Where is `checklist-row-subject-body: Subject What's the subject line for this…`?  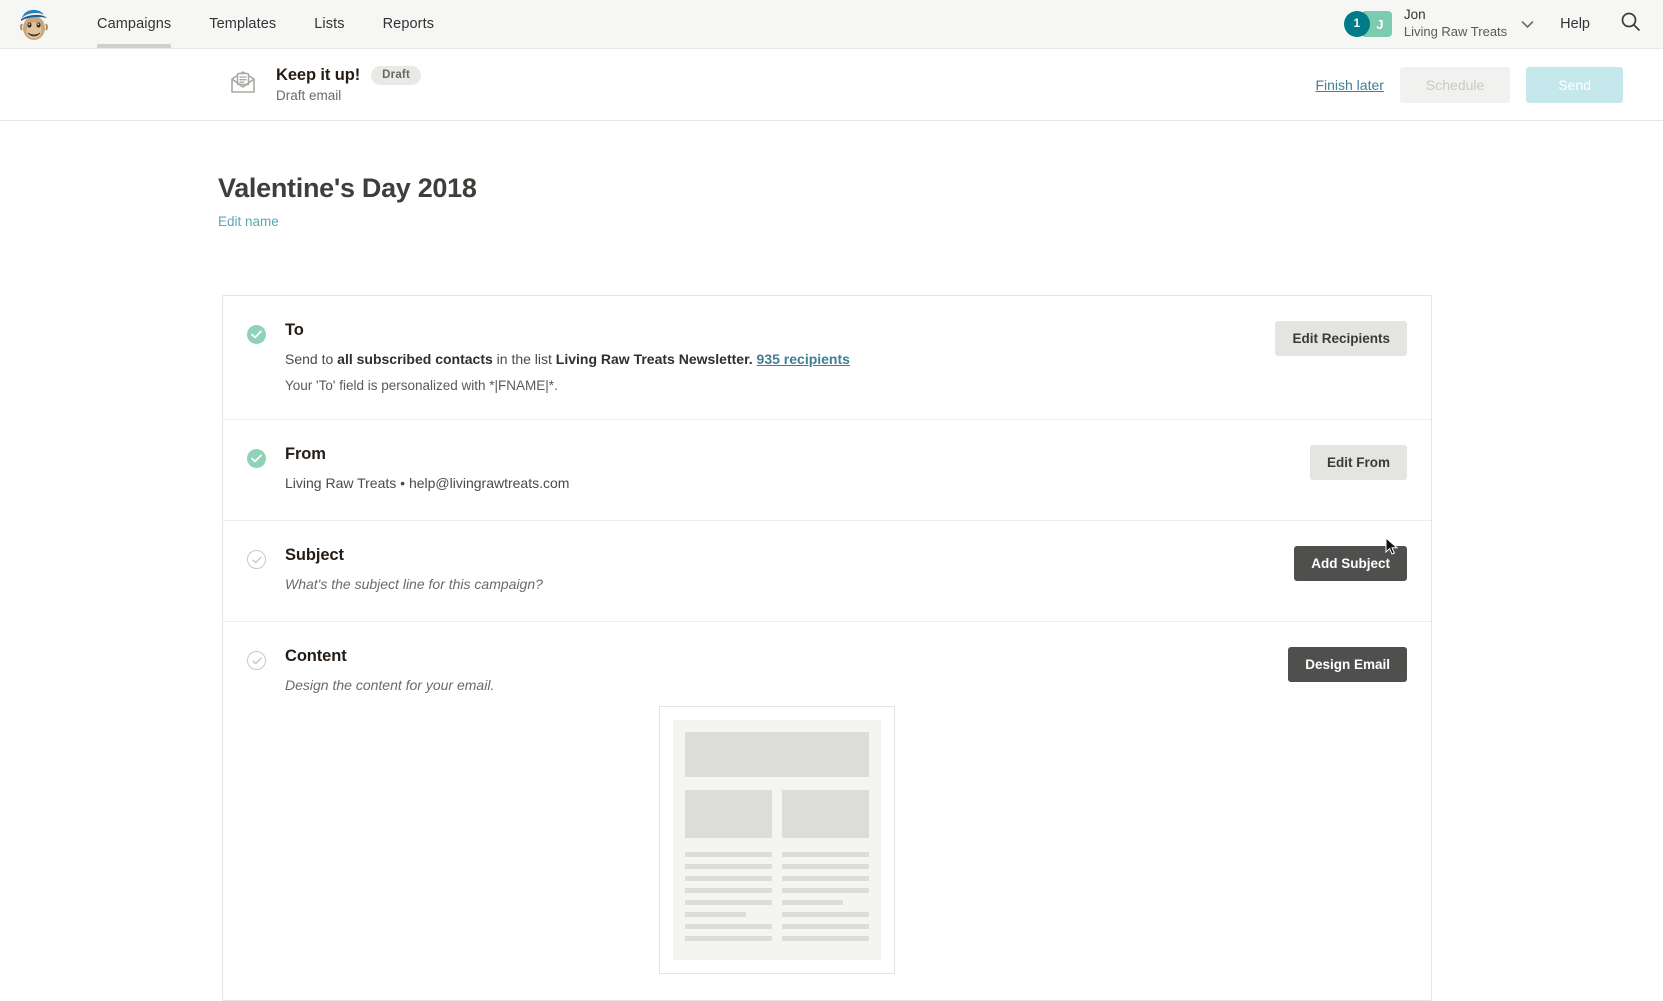
checklist-row-subject-body: Subject What's the subject line for this… is located at coordinates (779, 570).